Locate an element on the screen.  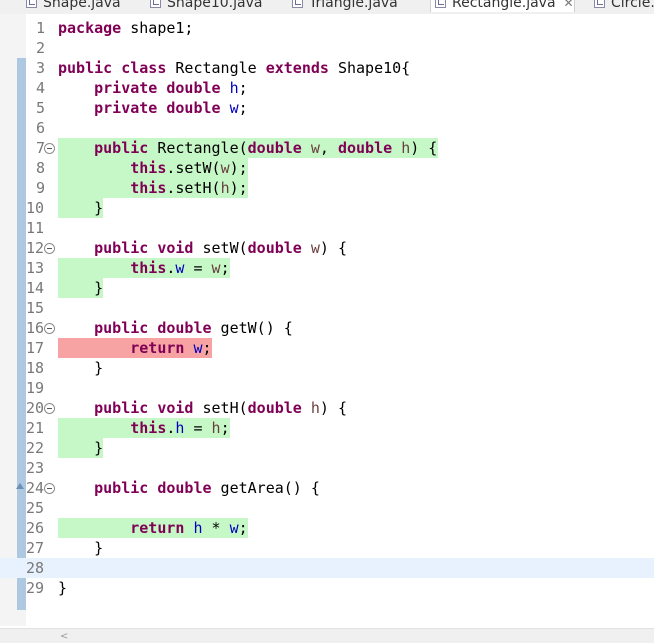
code-line: 1 package shape1; is located at coordinates (327, 28).